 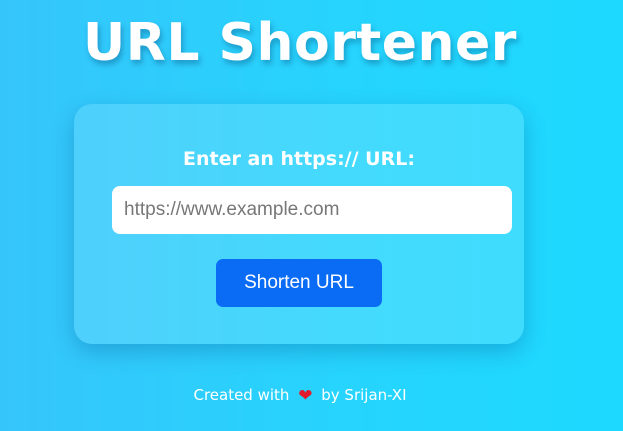 What do you see at coordinates (299, 159) in the screenshot?
I see `url-input-label: Enter an https:// URL:` at bounding box center [299, 159].